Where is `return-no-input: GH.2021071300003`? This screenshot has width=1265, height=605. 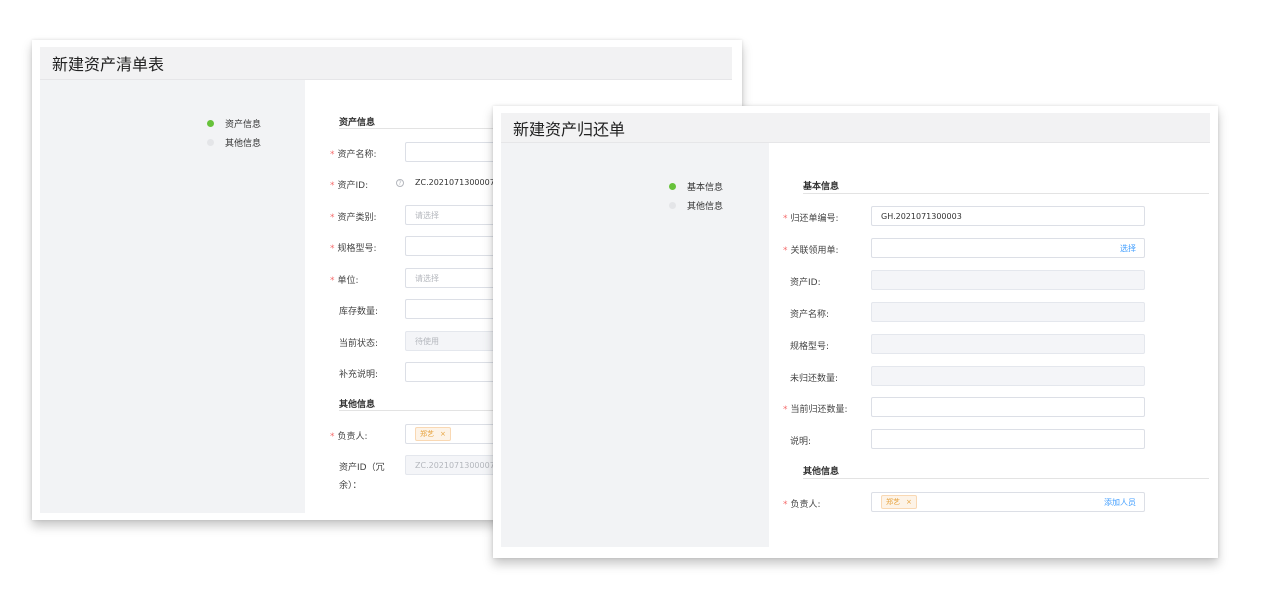
return-no-input: GH.2021071300003 is located at coordinates (1008, 216).